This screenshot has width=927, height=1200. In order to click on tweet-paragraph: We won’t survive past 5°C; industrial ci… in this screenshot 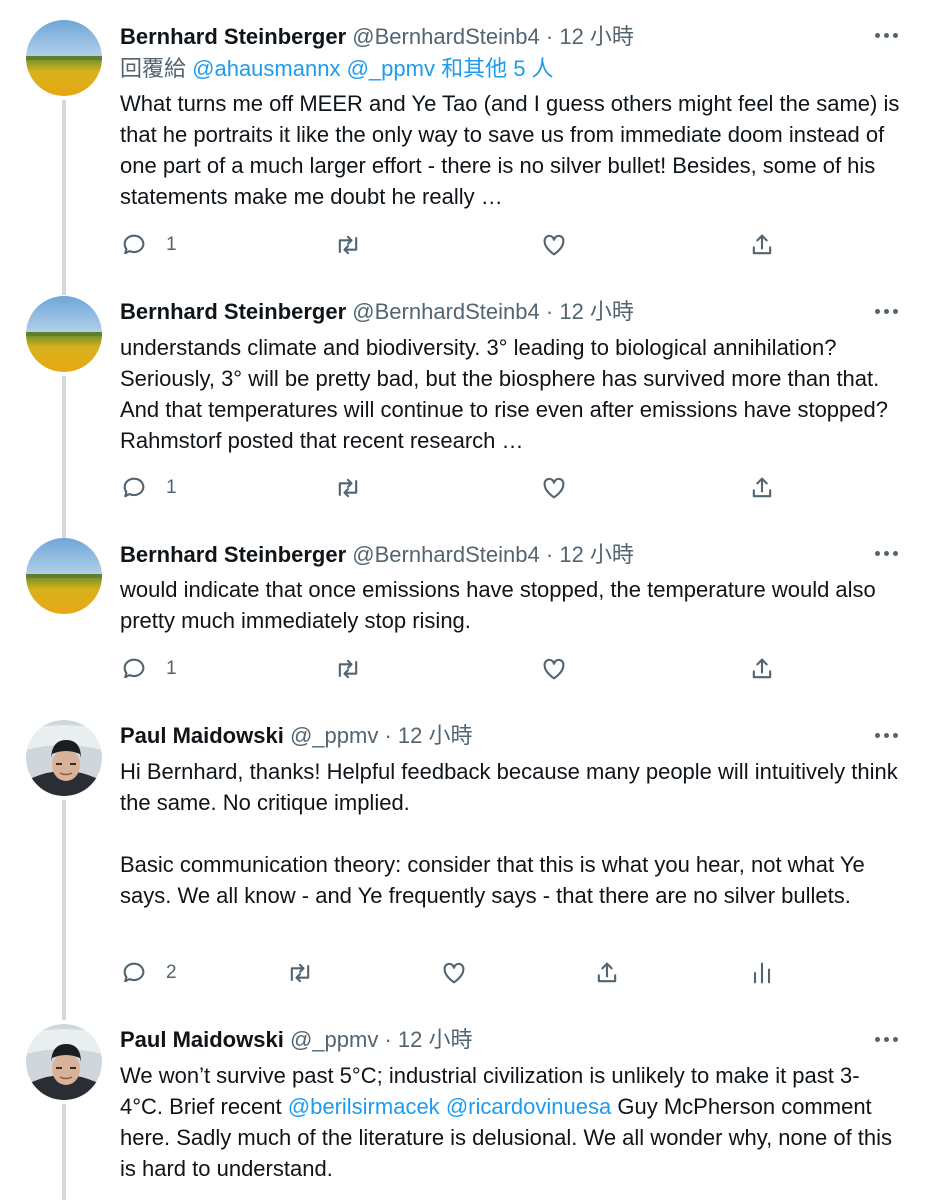, I will do `click(510, 1122)`.